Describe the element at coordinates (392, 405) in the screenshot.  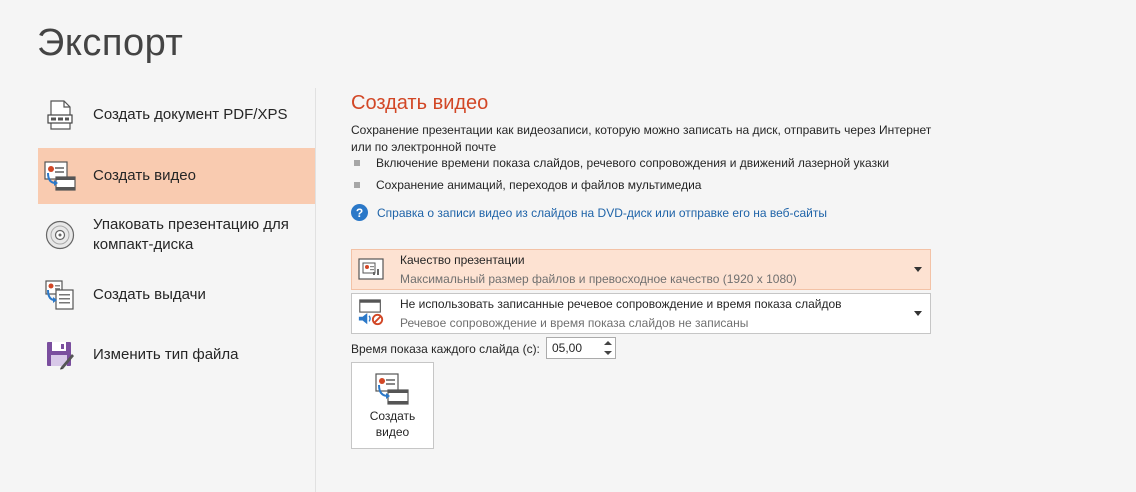
I see `create-video-button: Создать видео` at that location.